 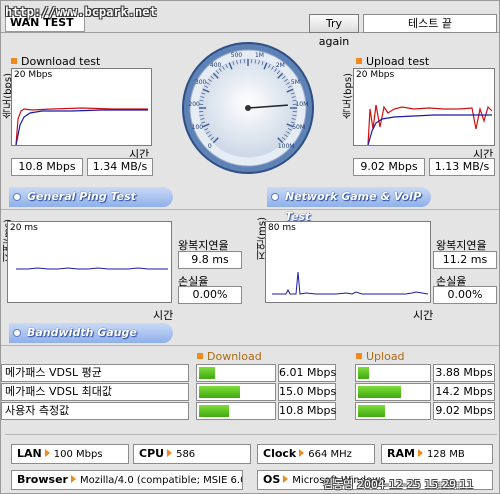 I want to click on game-line, so click(x=350, y=283).